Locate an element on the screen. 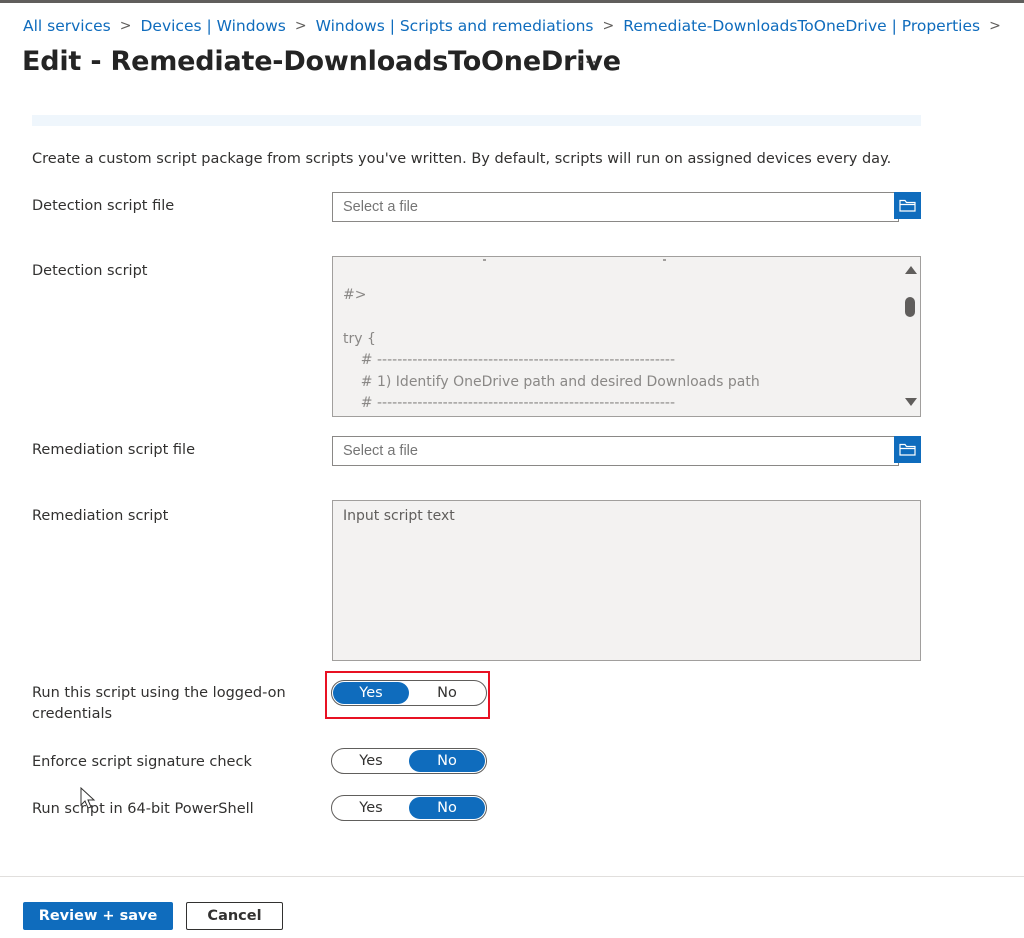 This screenshot has height=938, width=1024. highlight-box is located at coordinates (407, 695).